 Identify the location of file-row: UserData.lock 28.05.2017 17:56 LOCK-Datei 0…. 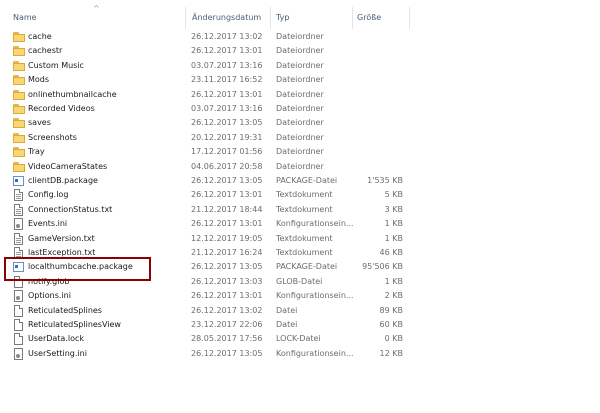
(300, 339).